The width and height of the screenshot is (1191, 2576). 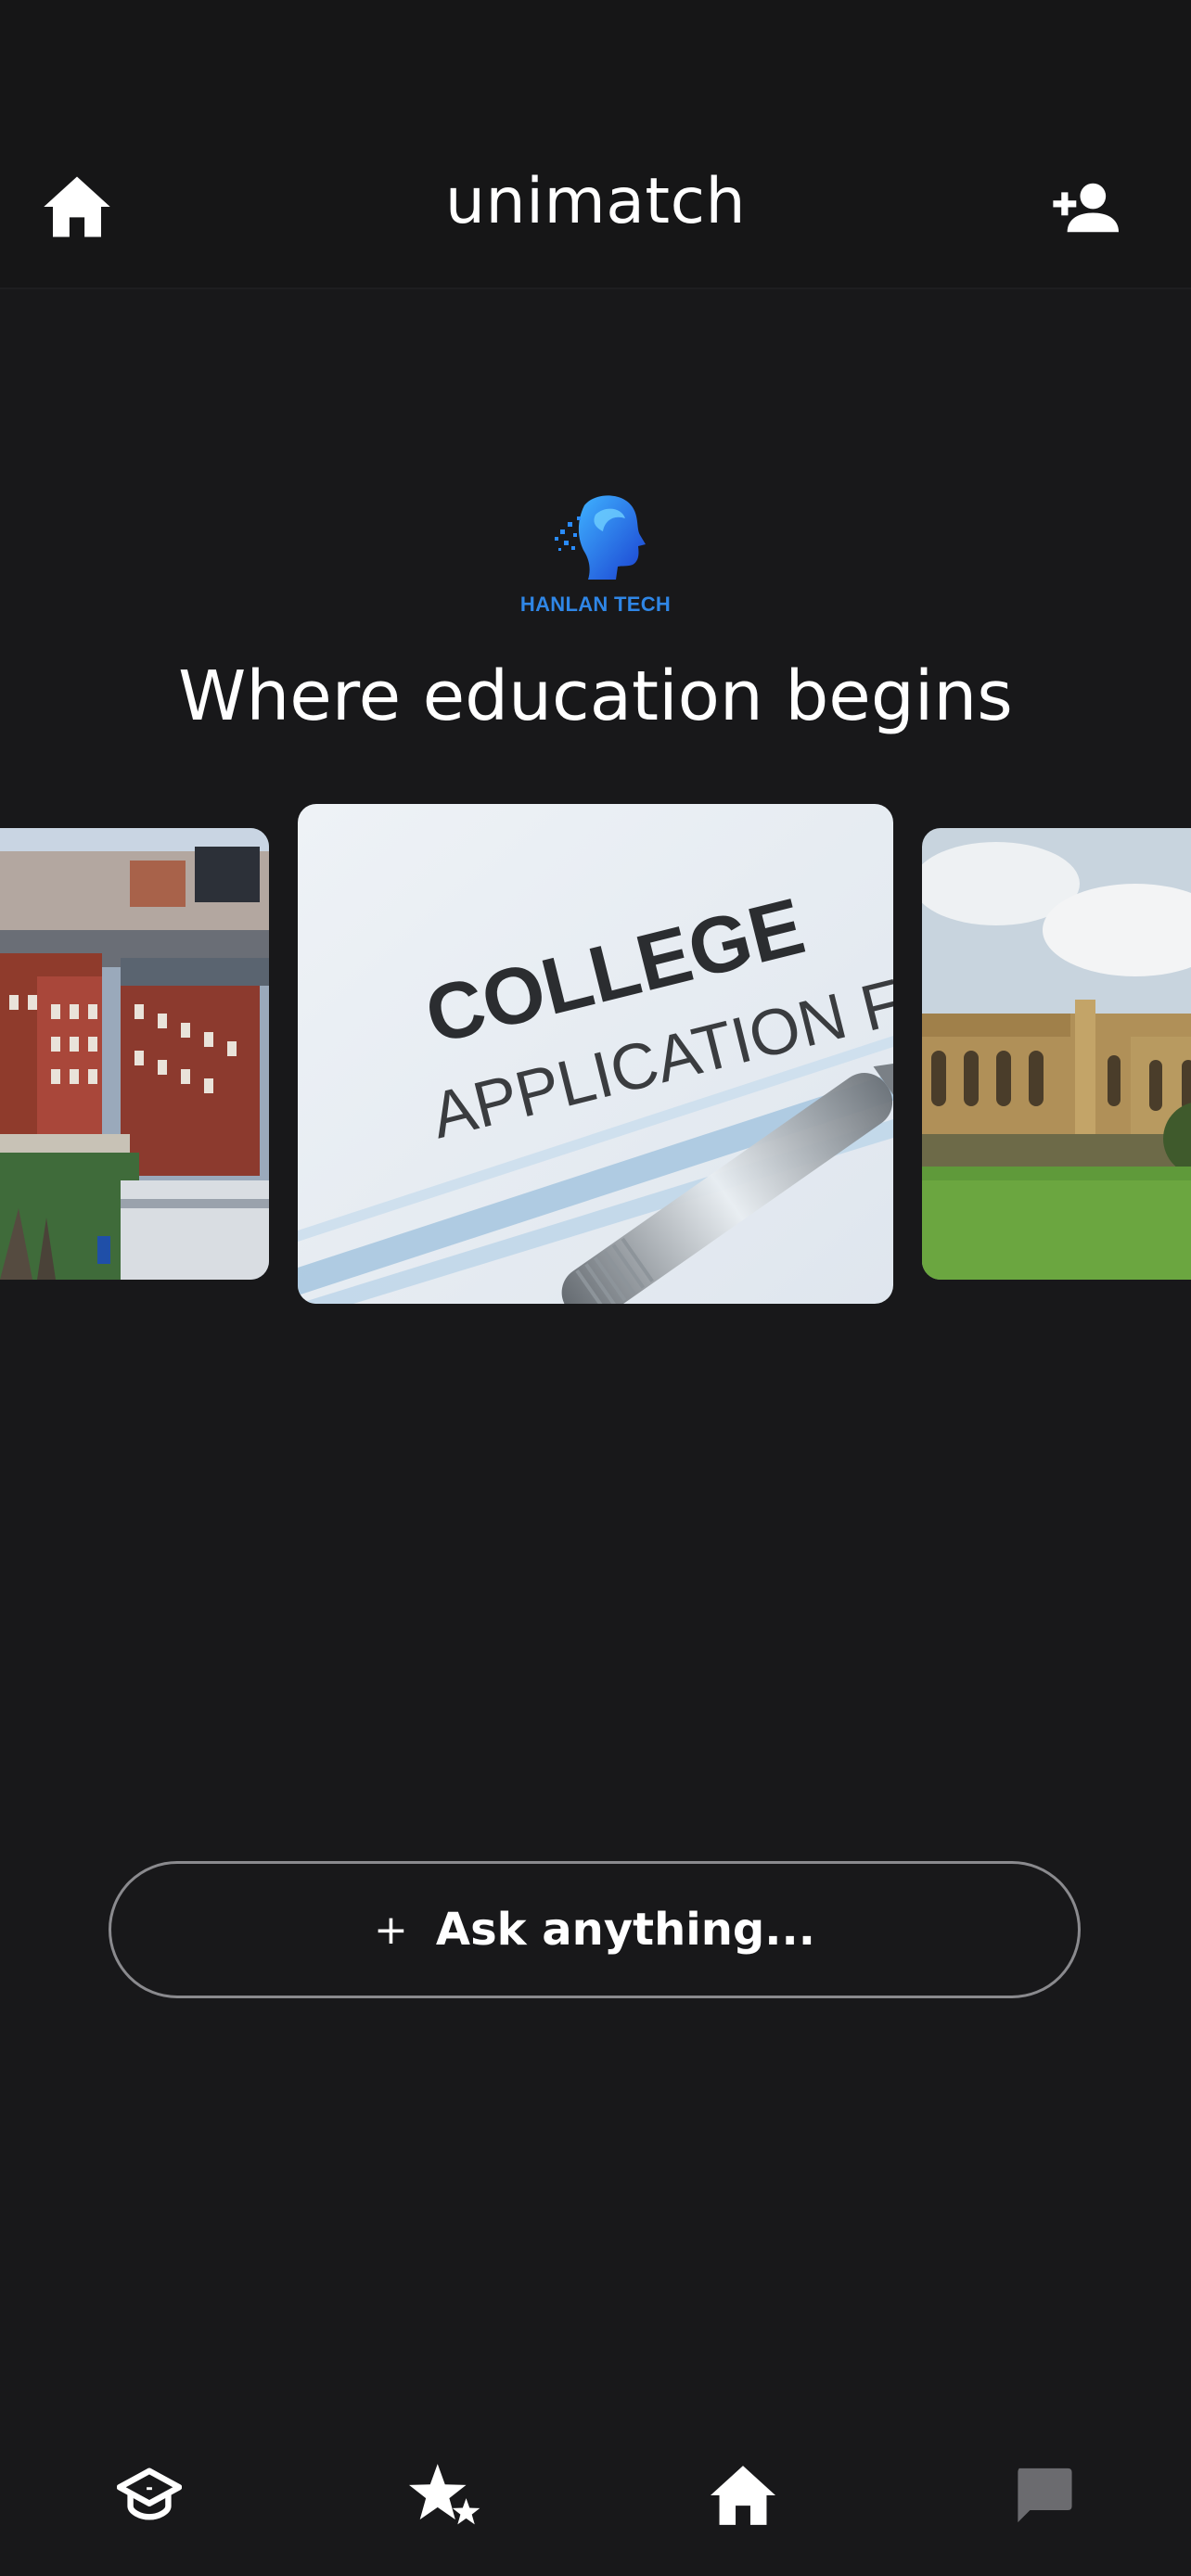 I want to click on person-add-icon, so click(x=1086, y=208).